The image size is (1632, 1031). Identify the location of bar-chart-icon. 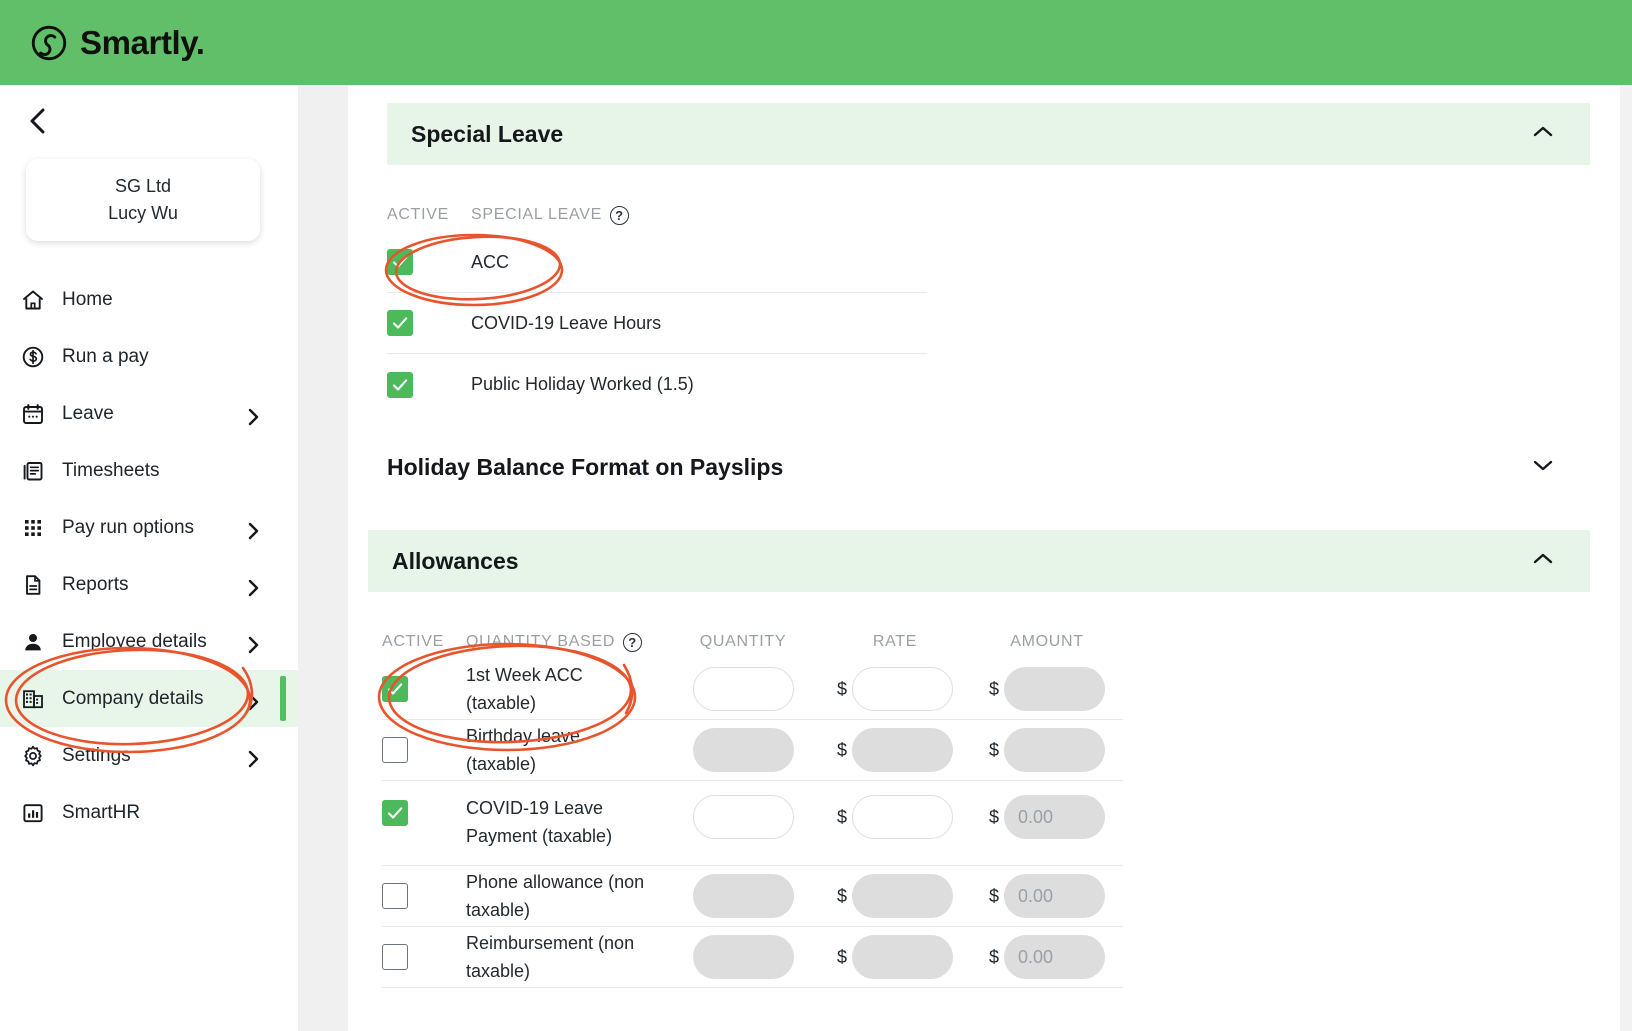
(33, 813).